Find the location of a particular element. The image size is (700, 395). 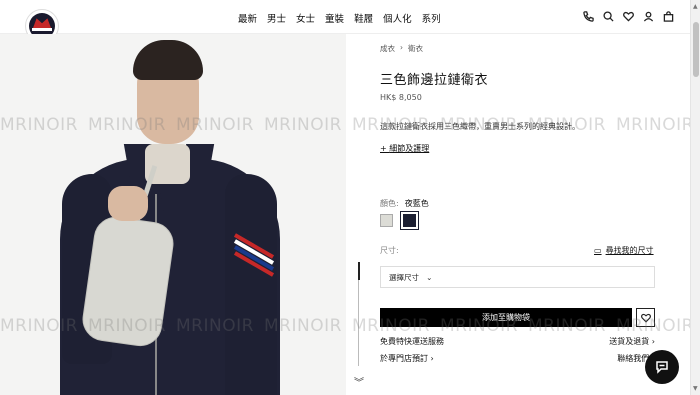

header-icons is located at coordinates (628, 16).